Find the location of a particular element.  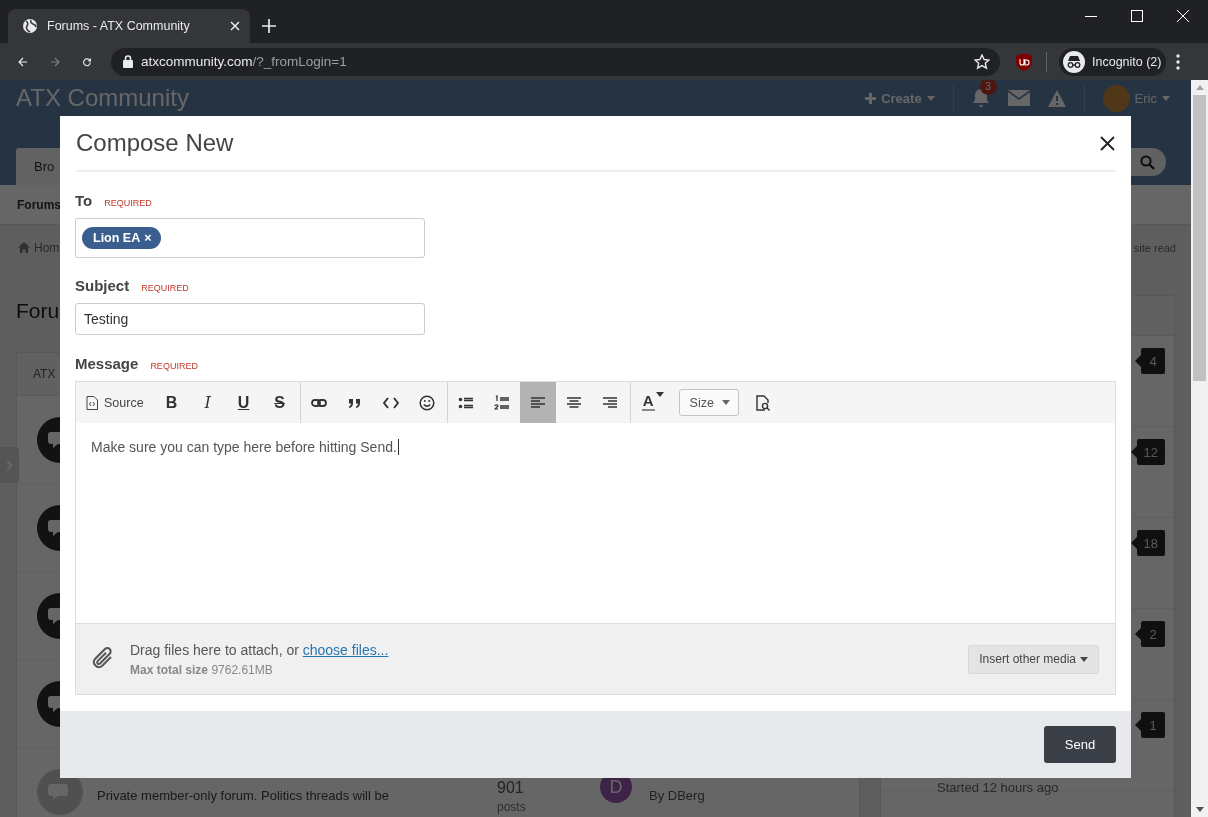

max-size-text: Max total size 9762.61MB is located at coordinates (202, 669).